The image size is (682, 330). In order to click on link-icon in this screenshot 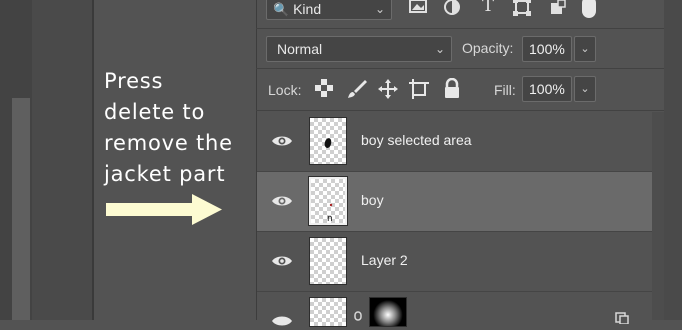, I will do `click(358, 316)`.